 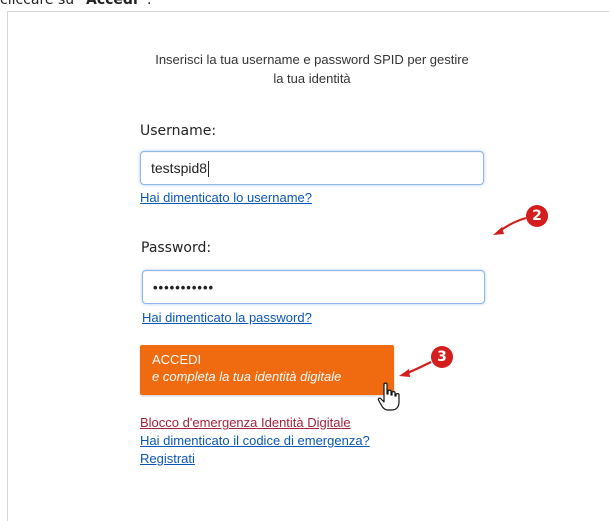 What do you see at coordinates (178, 131) in the screenshot?
I see `username-label: Username:` at bounding box center [178, 131].